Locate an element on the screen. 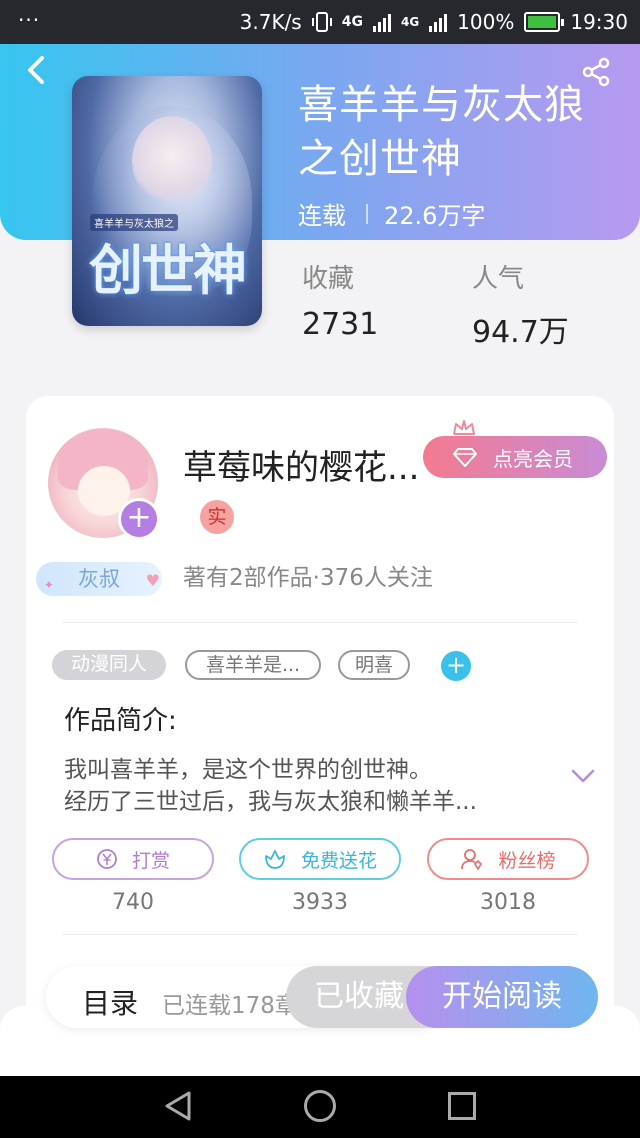 This screenshot has height=1138, width=640. fans-count: 3018 is located at coordinates (508, 902).